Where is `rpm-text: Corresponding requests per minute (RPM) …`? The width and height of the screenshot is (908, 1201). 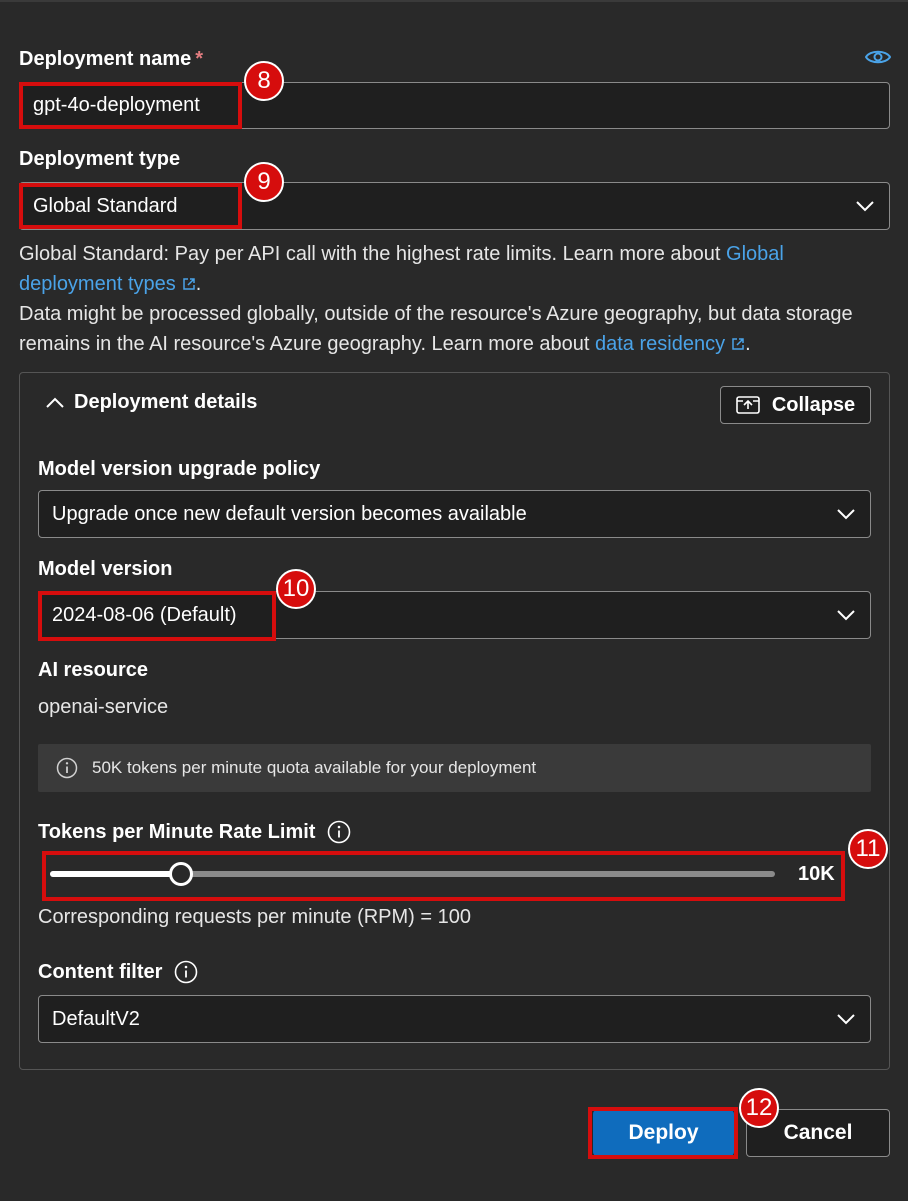
rpm-text: Corresponding requests per minute (RPM) … is located at coordinates (254, 917).